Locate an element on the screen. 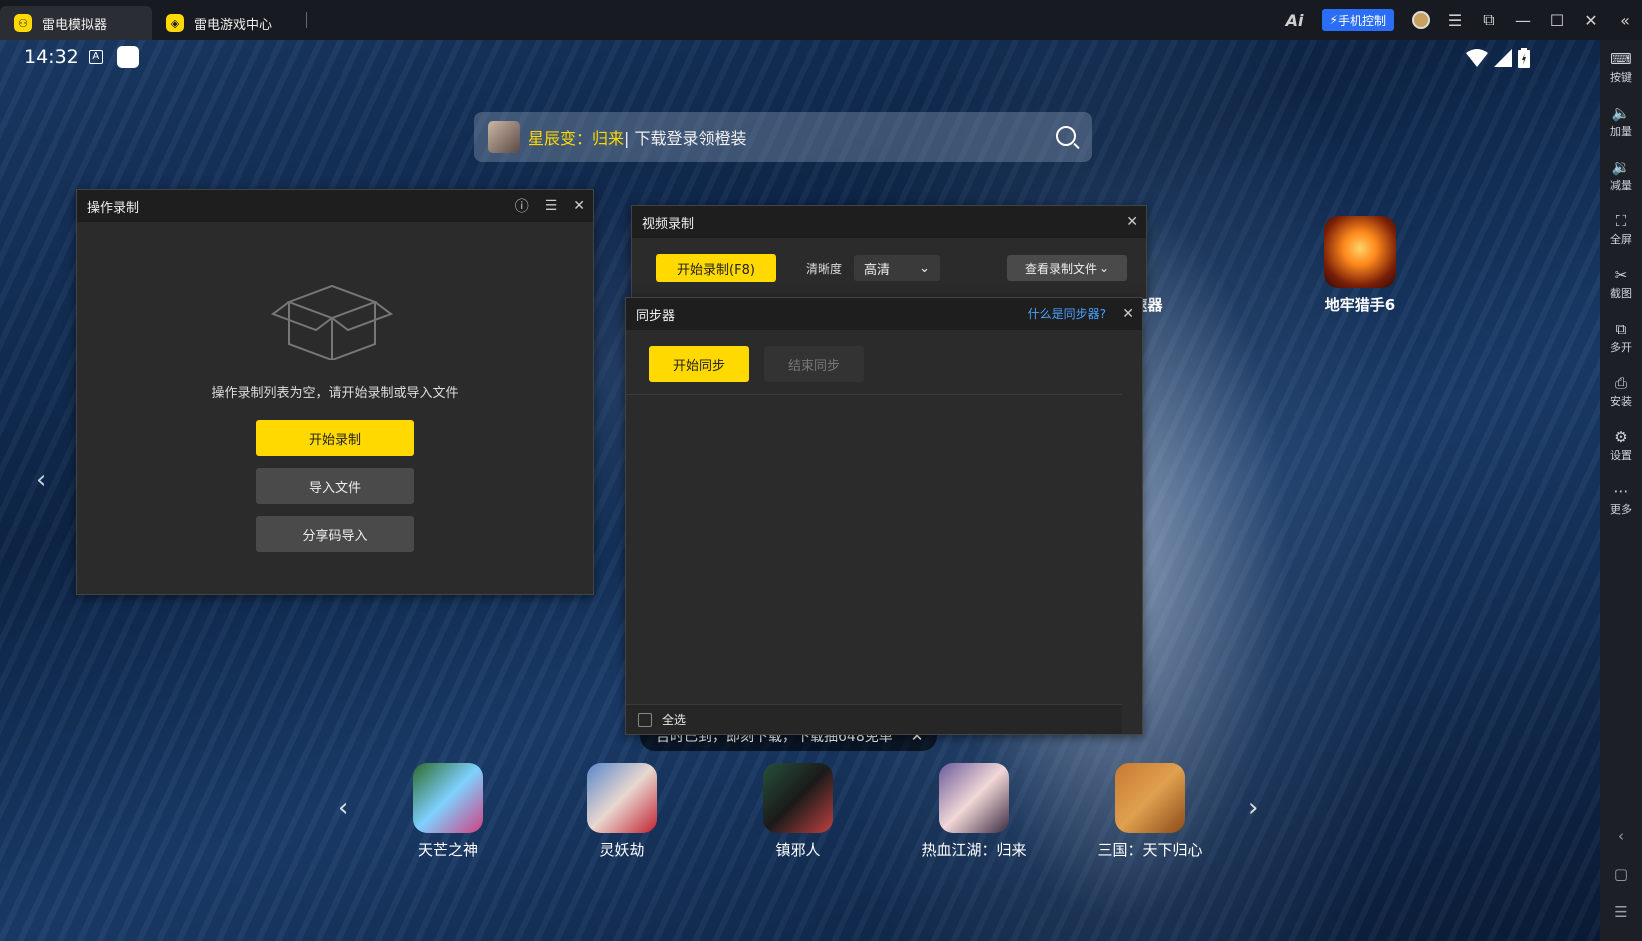 This screenshot has width=1642, height=941. select-all-checkbox is located at coordinates (645, 719).